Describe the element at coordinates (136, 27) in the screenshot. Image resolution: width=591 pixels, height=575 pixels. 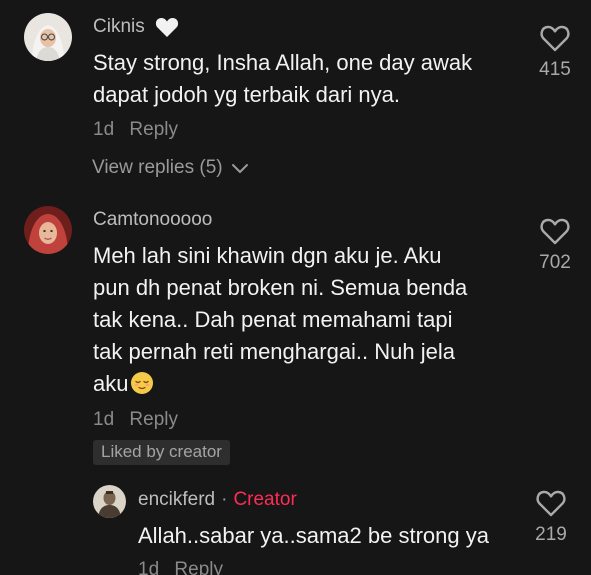
I see `comment-username: Ciknis` at that location.